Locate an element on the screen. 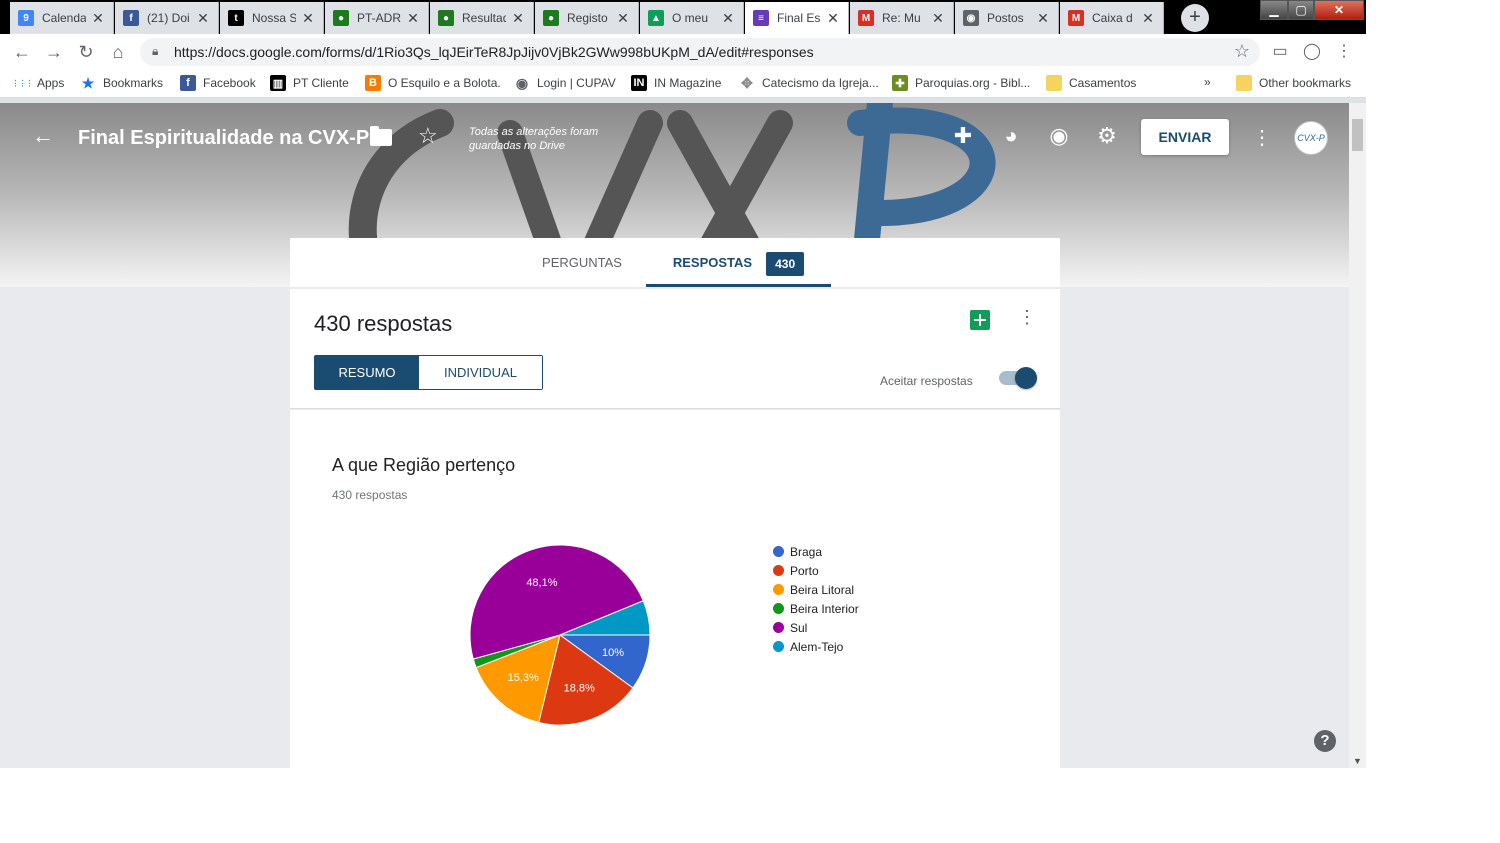  cast-icon: ▭ is located at coordinates (1280, 52).